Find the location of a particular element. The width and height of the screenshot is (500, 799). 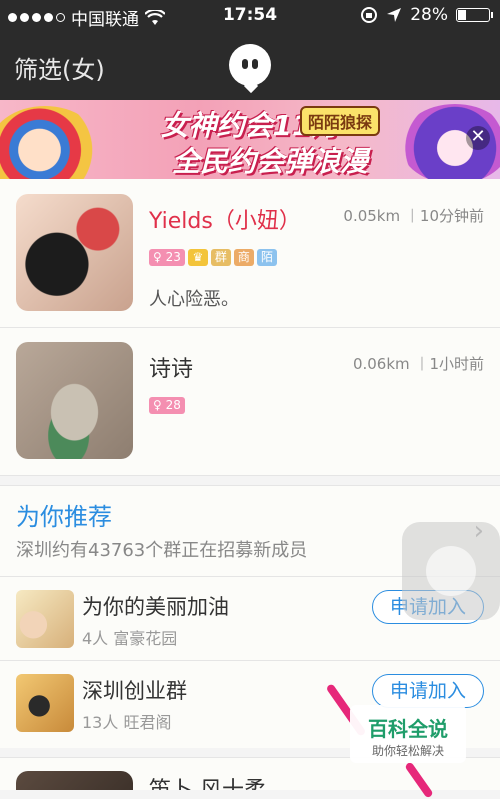

logo-tail is located at coordinates (251, 86).